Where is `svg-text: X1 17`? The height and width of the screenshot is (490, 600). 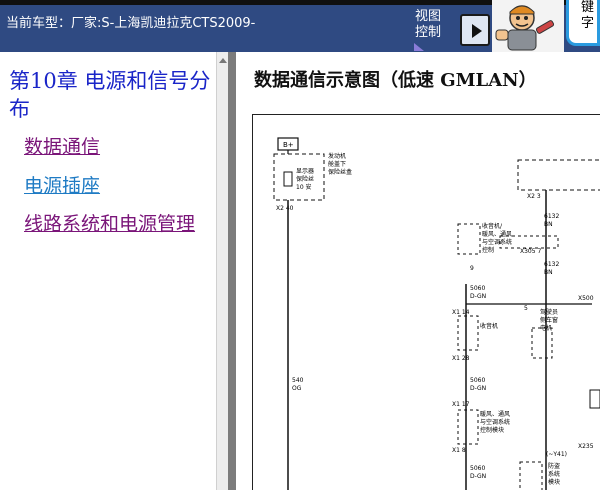 svg-text: X1 17 is located at coordinates (461, 404).